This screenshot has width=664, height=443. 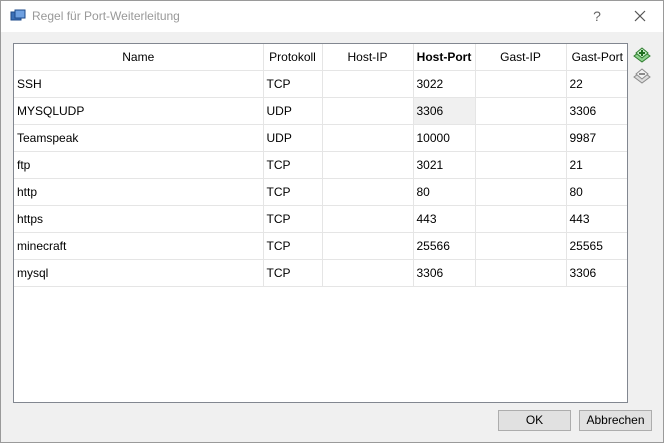 I want to click on column-header-host-port: Host-Port, so click(x=444, y=57).